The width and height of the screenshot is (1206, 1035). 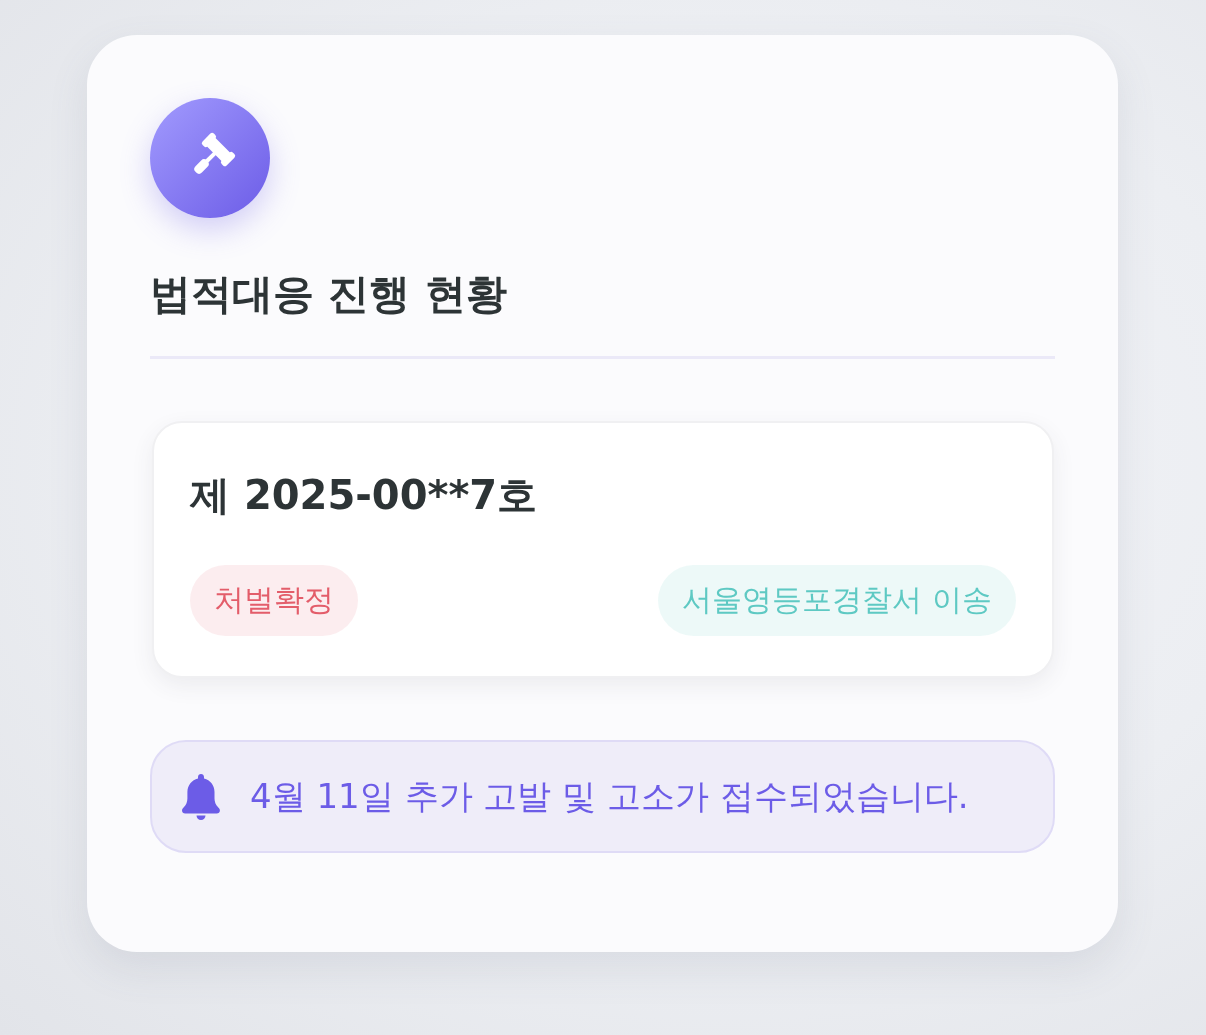 I want to click on bell-icon, so click(x=201, y=796).